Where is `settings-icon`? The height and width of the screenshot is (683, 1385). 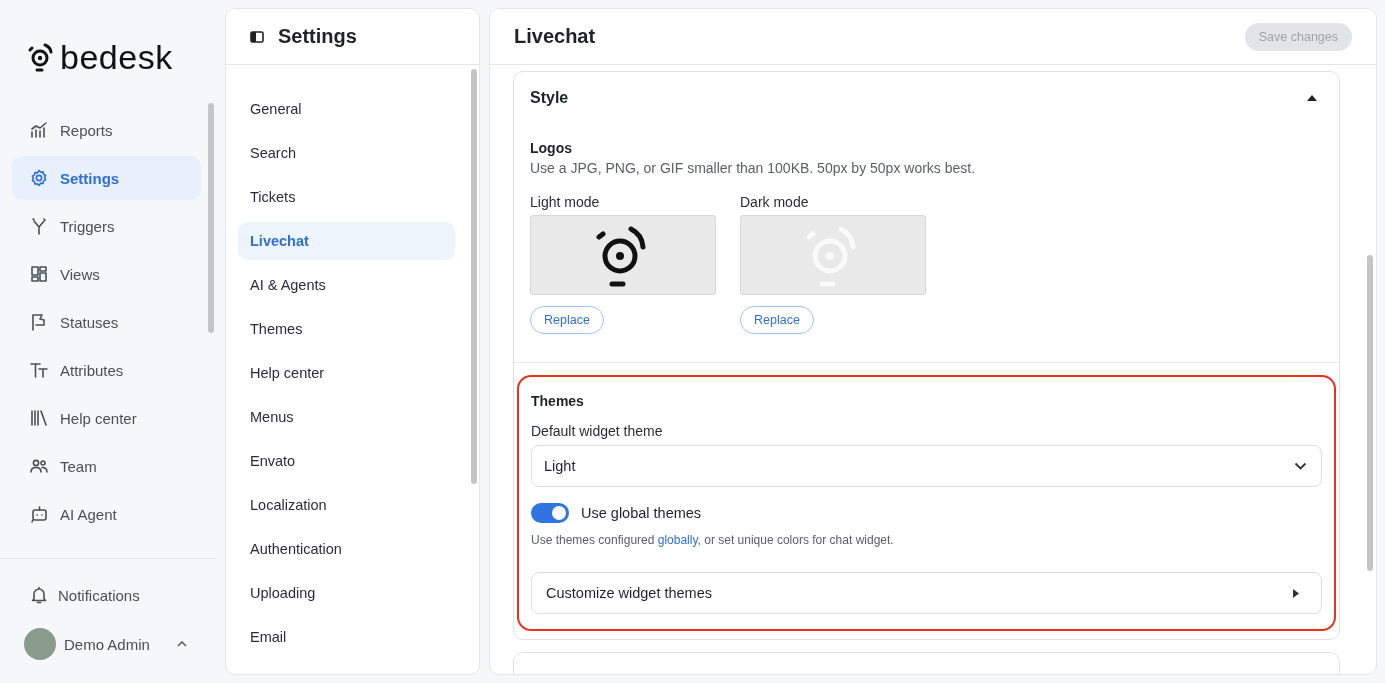
settings-icon is located at coordinates (39, 178).